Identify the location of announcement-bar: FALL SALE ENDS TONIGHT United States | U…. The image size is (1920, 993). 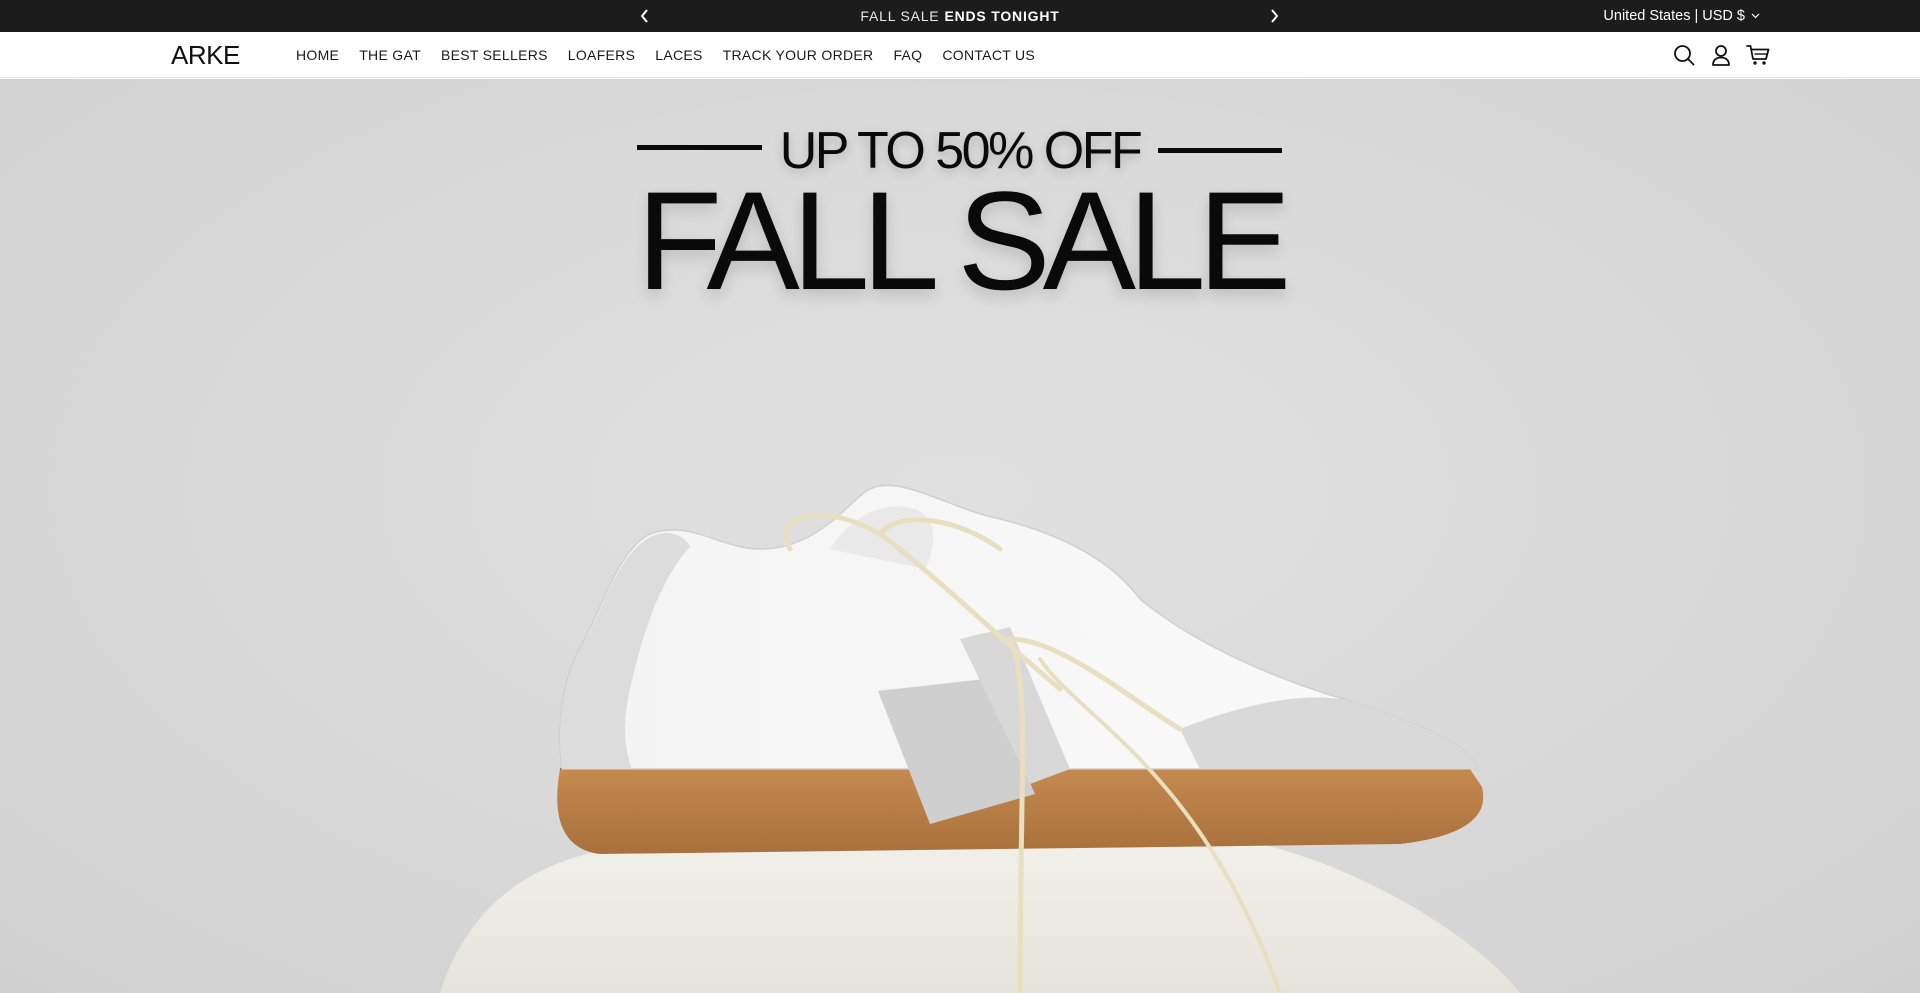
(960, 16).